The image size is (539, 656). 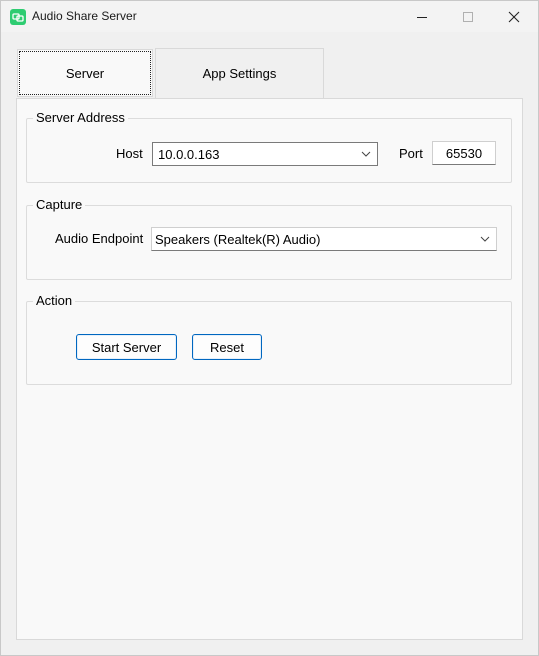 What do you see at coordinates (129, 153) in the screenshot?
I see `host-label: Host` at bounding box center [129, 153].